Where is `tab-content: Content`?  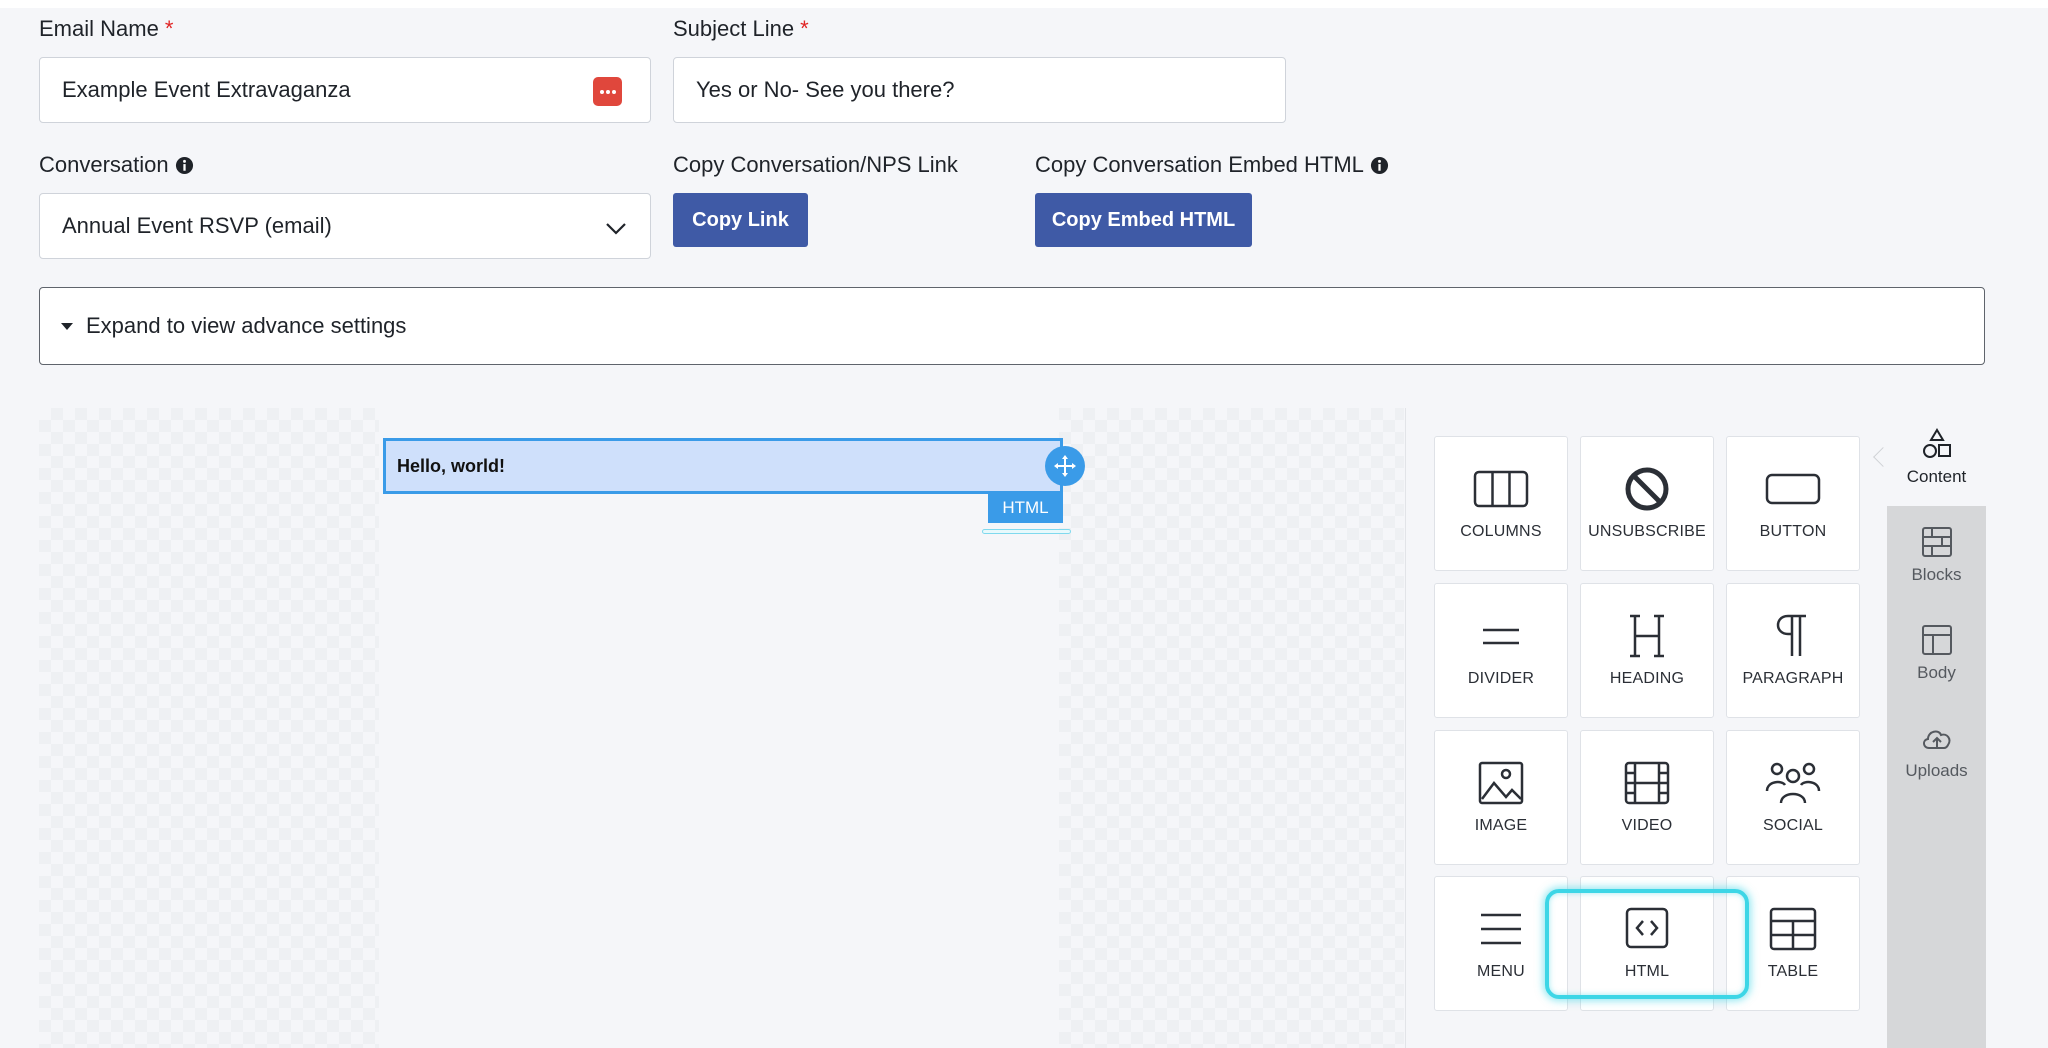
tab-content: Content is located at coordinates (1936, 457).